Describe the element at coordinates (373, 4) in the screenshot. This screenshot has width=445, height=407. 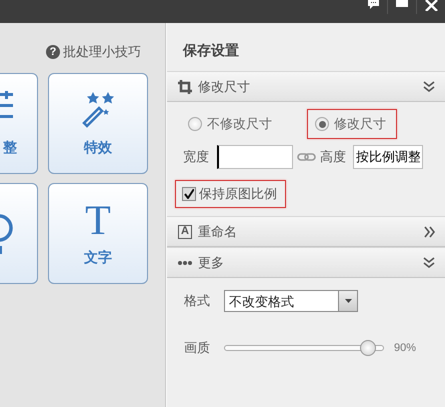
I see `chat-icon` at that location.